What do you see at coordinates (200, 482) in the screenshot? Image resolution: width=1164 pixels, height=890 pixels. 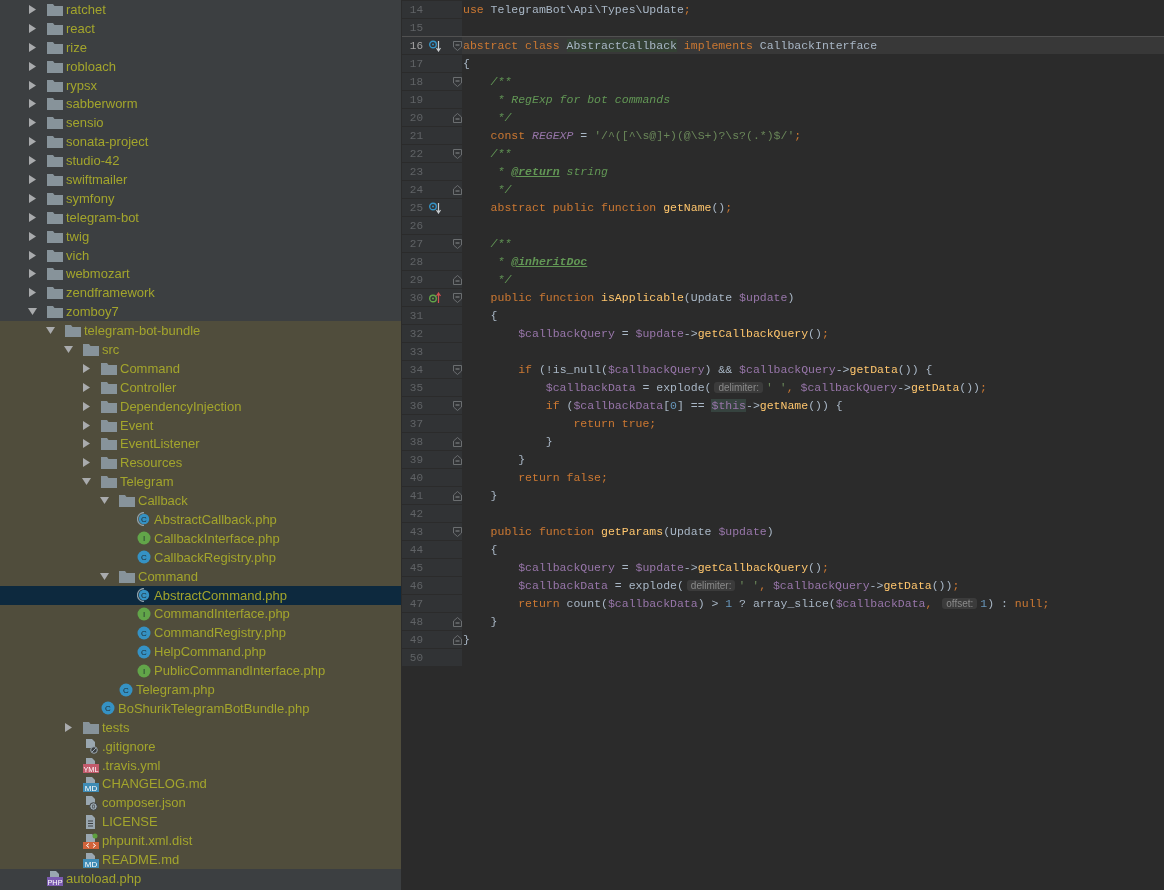 I see `tree-row: Telegram` at bounding box center [200, 482].